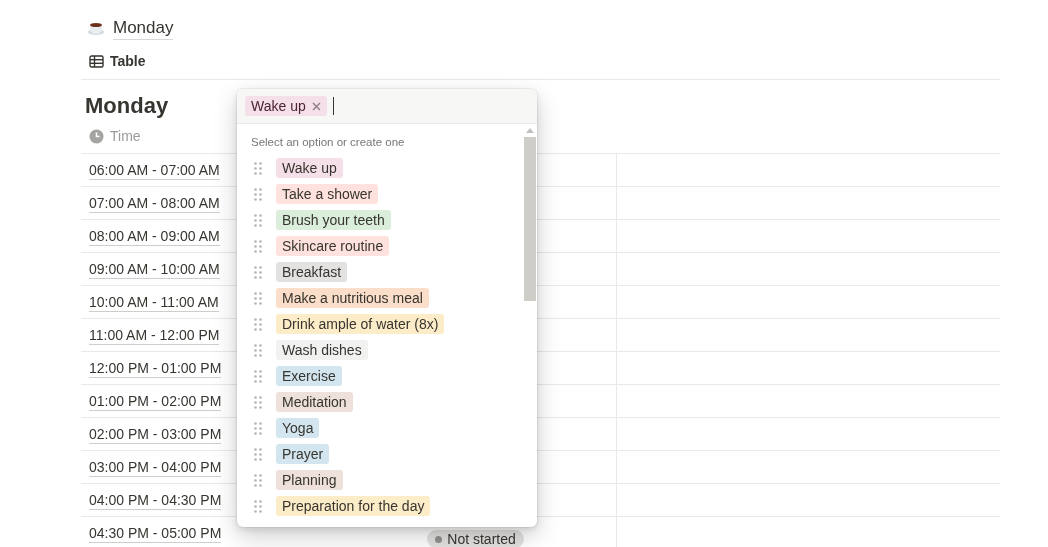 This screenshot has width=1048, height=547. I want to click on option-tag: Brush your teeth, so click(333, 220).